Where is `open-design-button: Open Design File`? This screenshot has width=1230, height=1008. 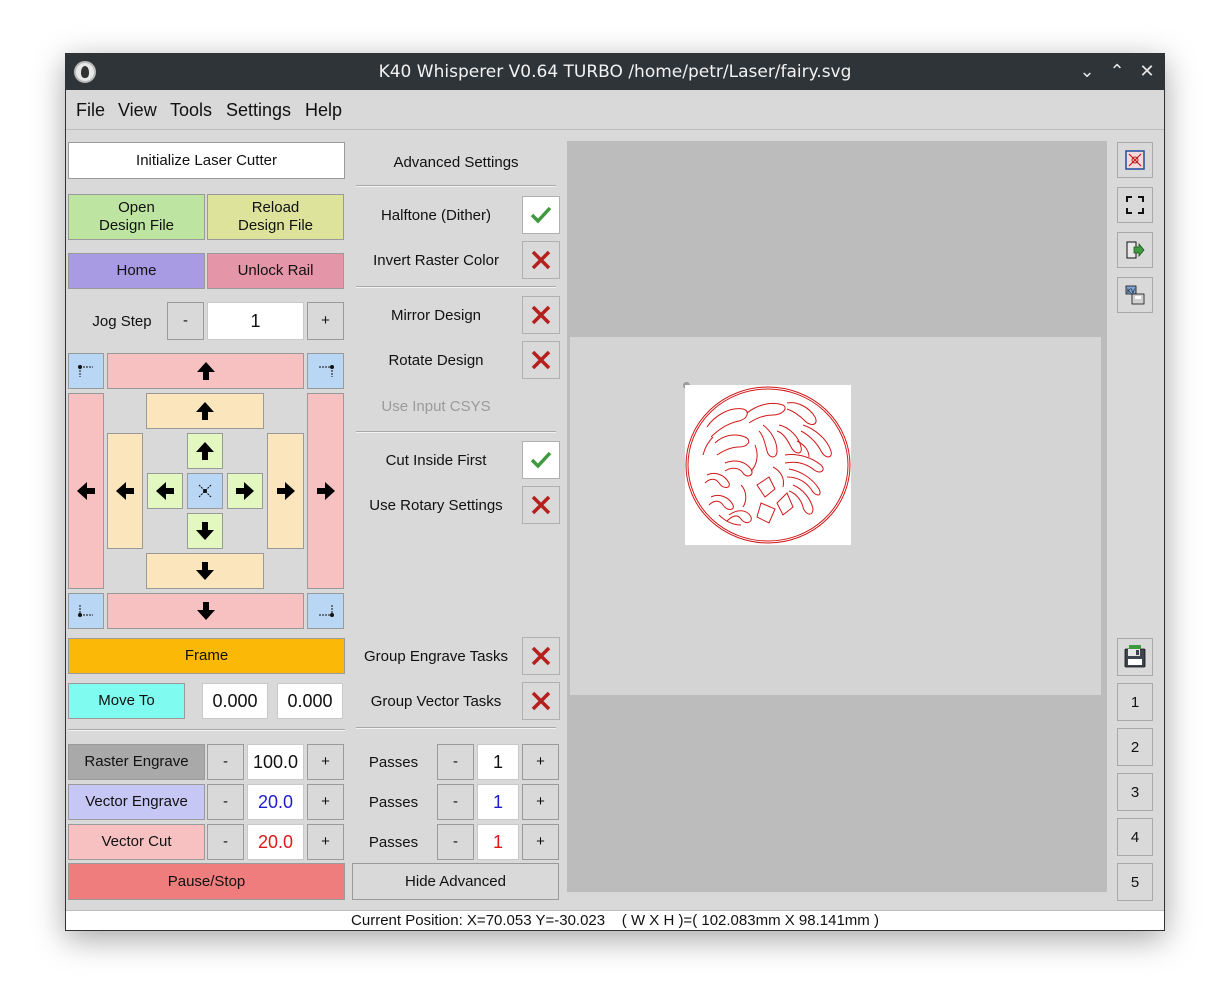 open-design-button: Open Design File is located at coordinates (136, 217).